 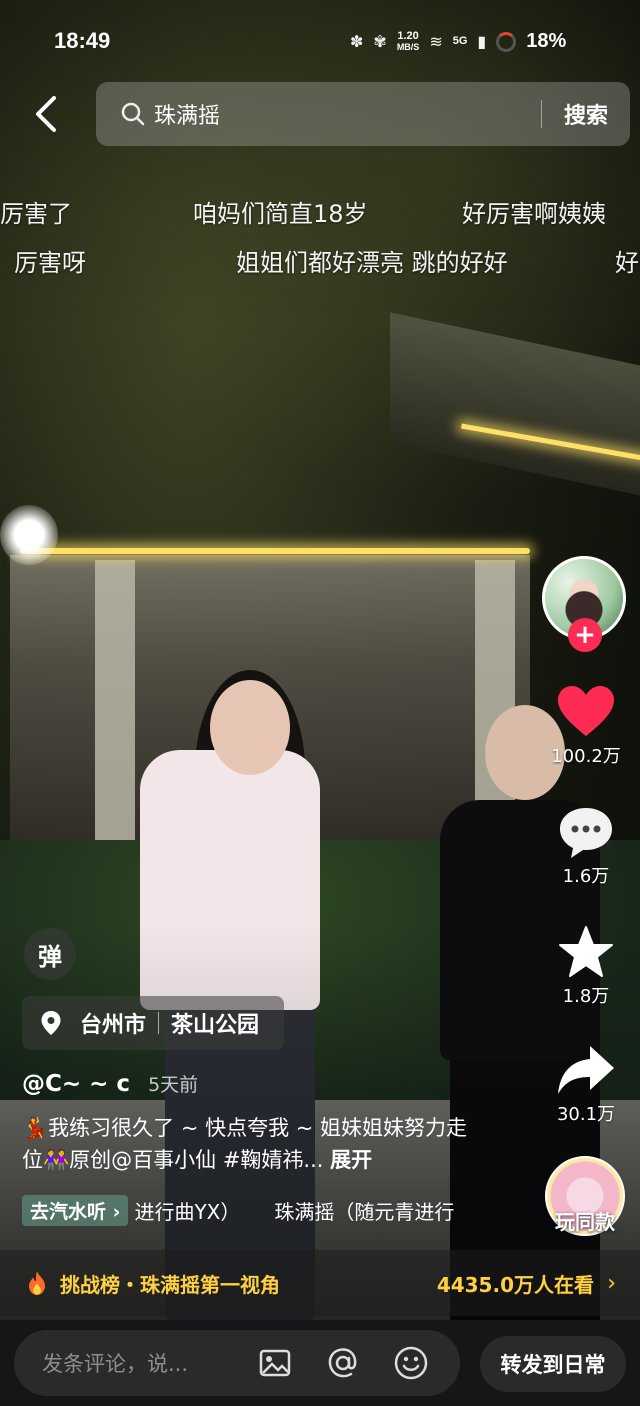 What do you see at coordinates (320, 40) in the screenshot?
I see `status-bar: 18:49 ✽ ✾ 1.20 MB/S ≋ 5G ▮ 18%` at bounding box center [320, 40].